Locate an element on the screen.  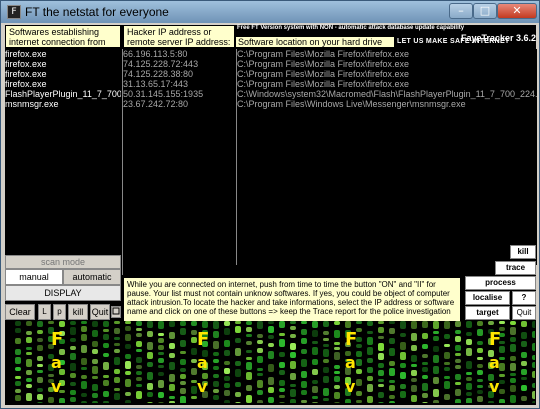
list-item: 31.13.65.17:443 is located at coordinates (179, 84).